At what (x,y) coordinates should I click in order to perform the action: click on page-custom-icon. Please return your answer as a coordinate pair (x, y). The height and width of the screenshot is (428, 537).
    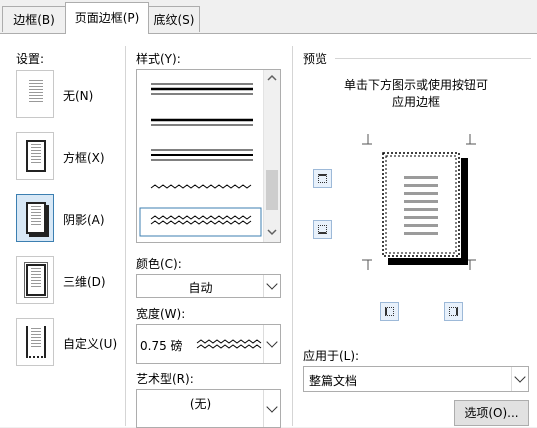
    Looking at the image, I should click on (36, 342).